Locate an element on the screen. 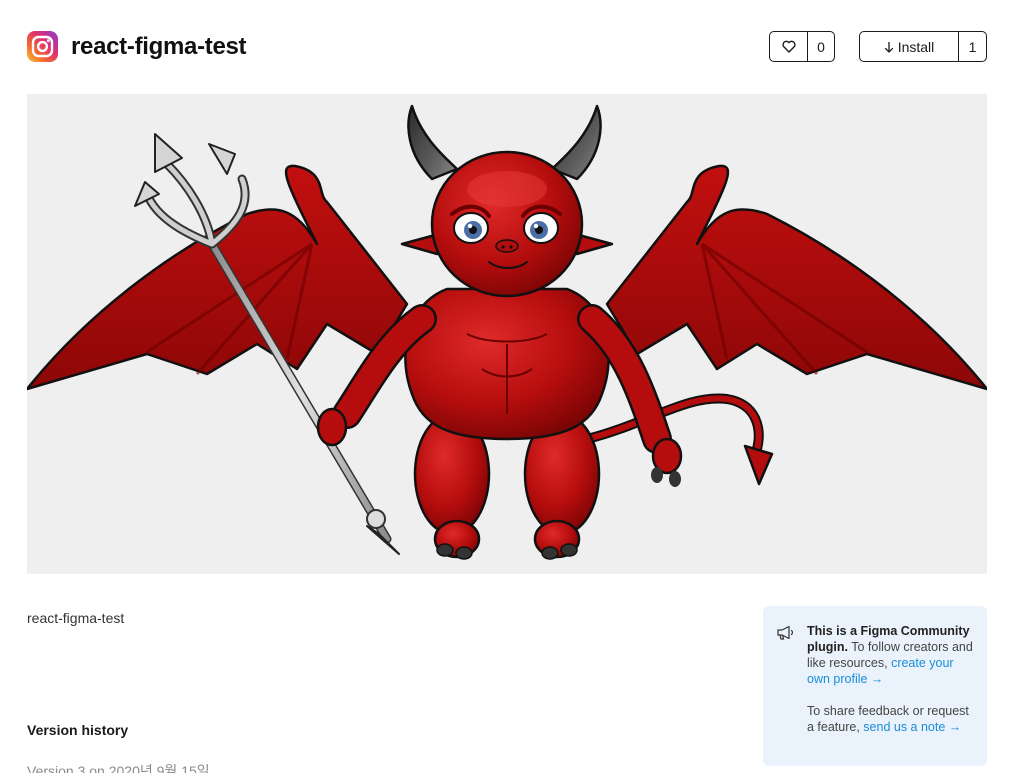 Image resolution: width=1024 pixels, height=773 pixels. plugin-description: react-figma-test is located at coordinates (76, 618).